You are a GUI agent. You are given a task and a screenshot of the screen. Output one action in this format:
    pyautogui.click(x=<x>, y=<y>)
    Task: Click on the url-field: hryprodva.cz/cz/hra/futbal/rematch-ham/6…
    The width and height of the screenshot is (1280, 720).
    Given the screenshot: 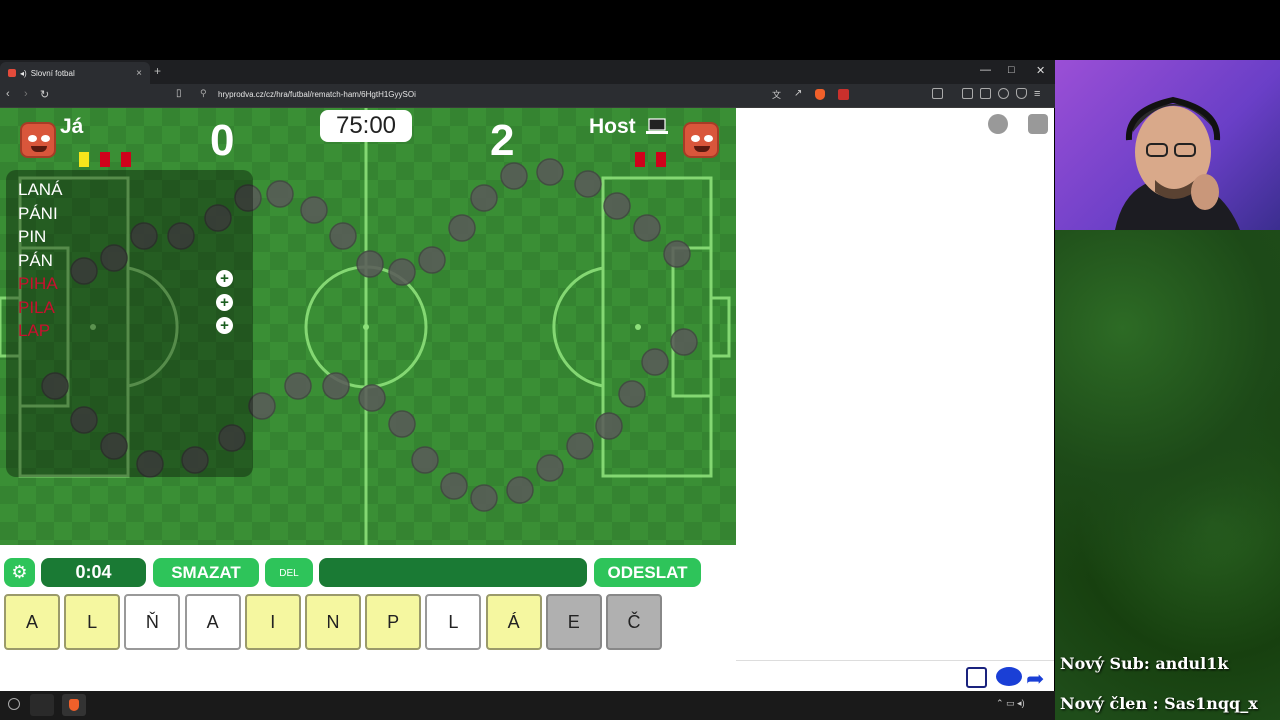 What is the action you would take?
    pyautogui.click(x=317, y=94)
    